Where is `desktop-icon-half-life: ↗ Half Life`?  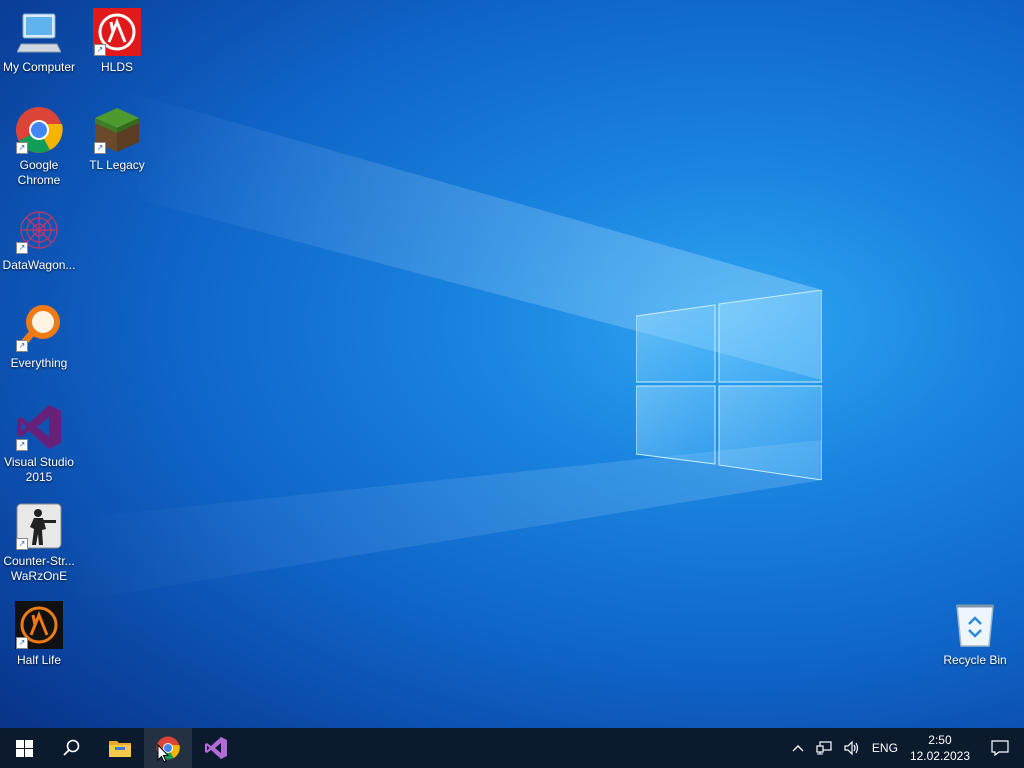
desktop-icon-half-life: ↗ Half Life is located at coordinates (39, 634).